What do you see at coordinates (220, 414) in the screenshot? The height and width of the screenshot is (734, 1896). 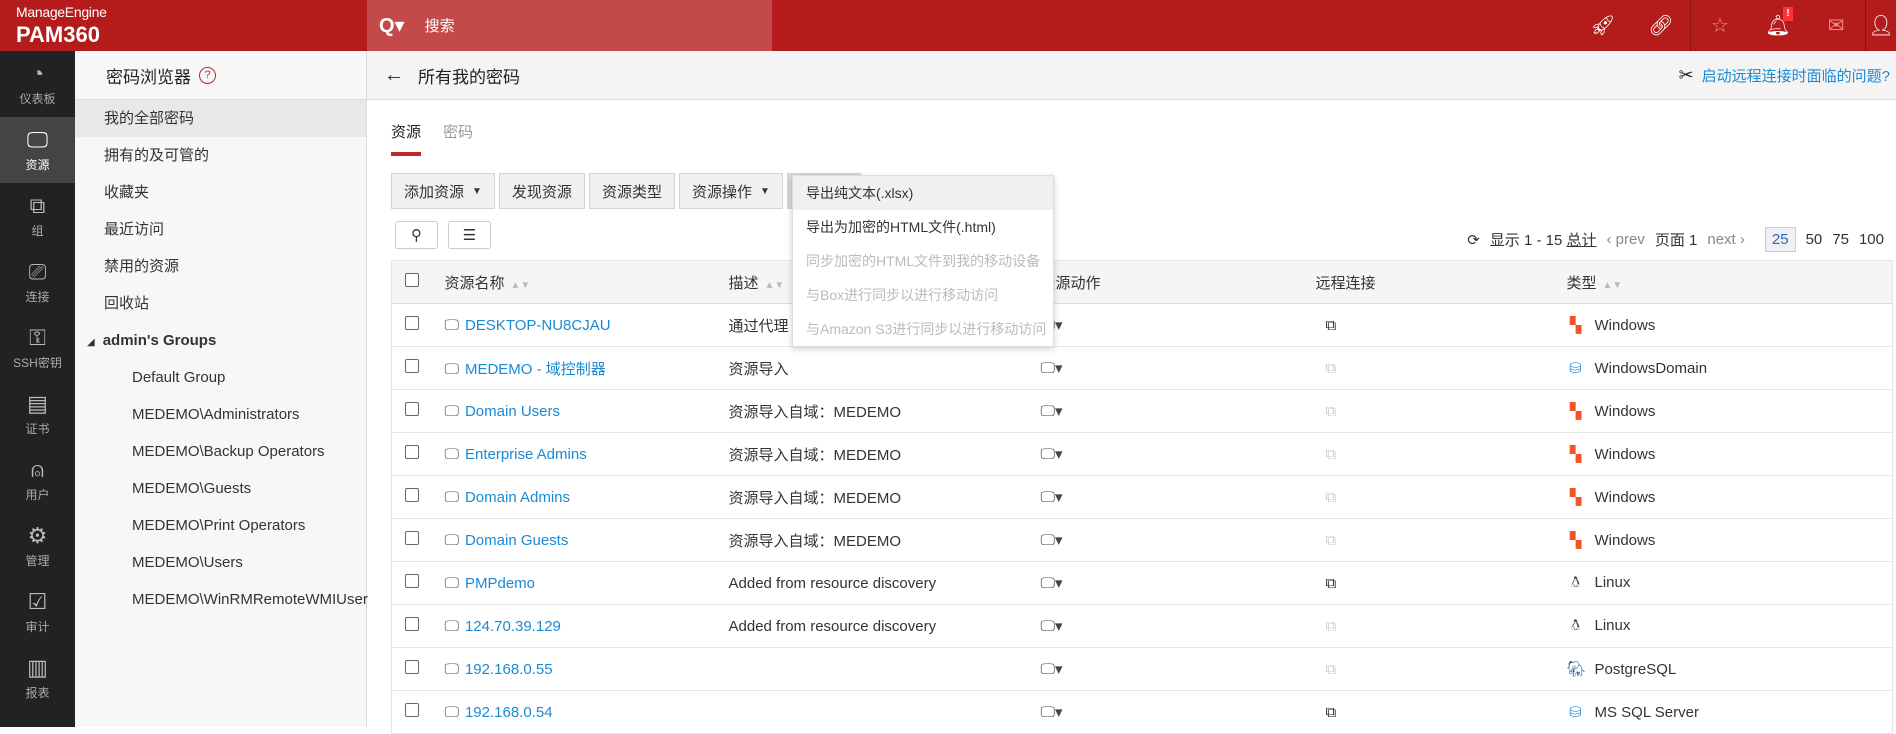 I see `sidebar-group-item: MEDEMO\Administrators` at bounding box center [220, 414].